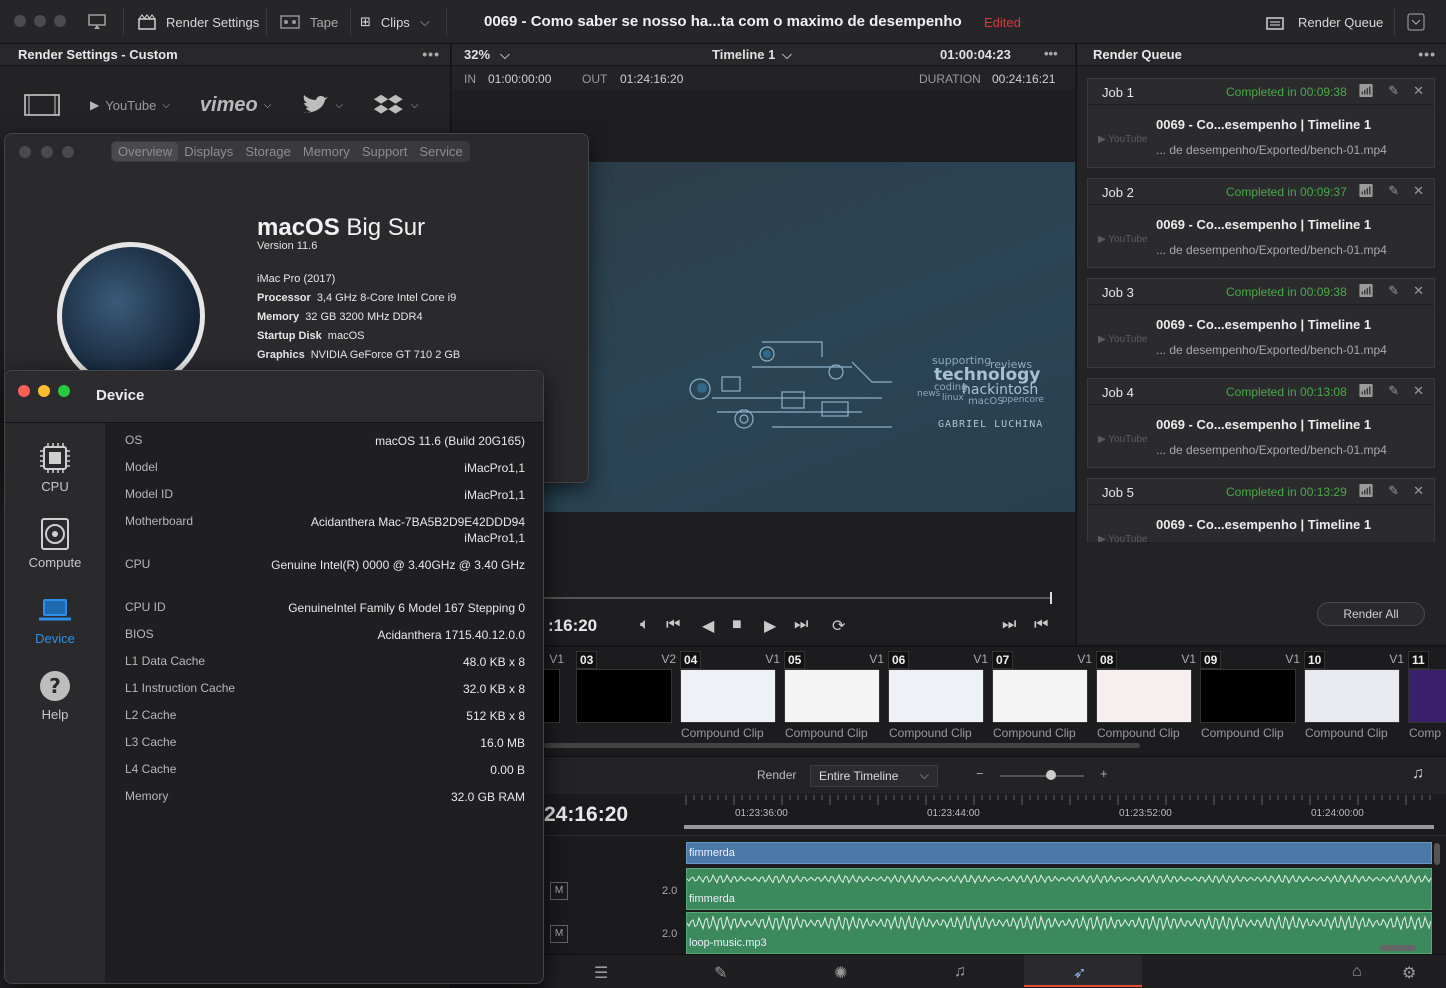 This screenshot has height=988, width=1446. I want to click on tab-storage: Storage, so click(268, 151).